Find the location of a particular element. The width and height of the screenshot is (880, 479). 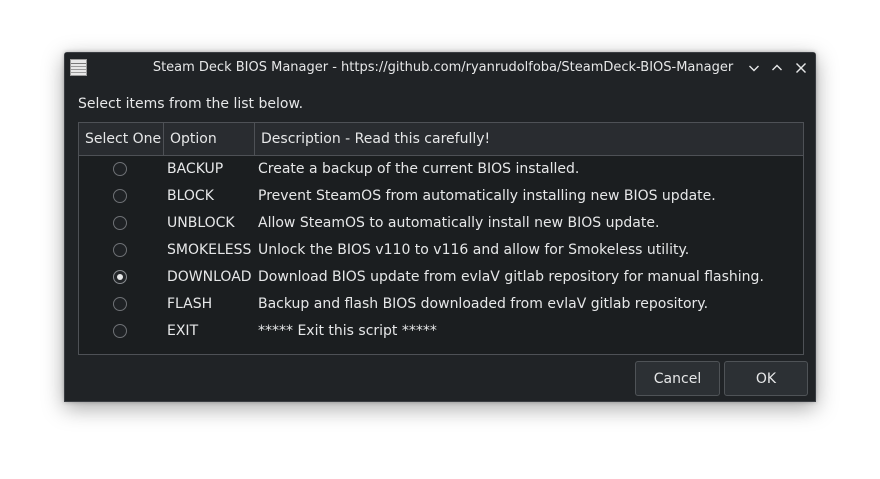

option-name: SMOKELESS is located at coordinates (209, 250).